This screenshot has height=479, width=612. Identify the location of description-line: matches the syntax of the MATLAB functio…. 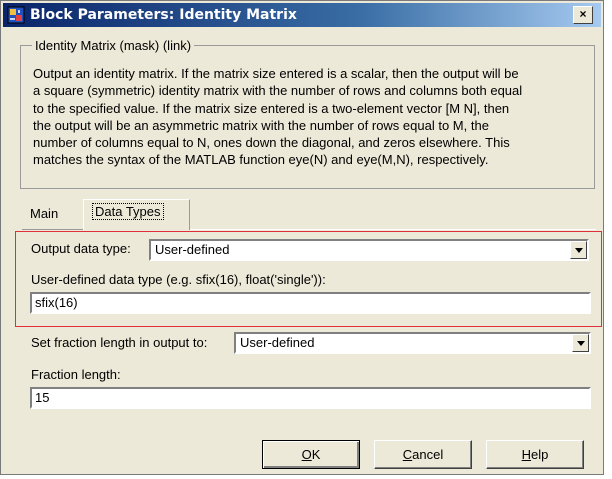
(261, 160).